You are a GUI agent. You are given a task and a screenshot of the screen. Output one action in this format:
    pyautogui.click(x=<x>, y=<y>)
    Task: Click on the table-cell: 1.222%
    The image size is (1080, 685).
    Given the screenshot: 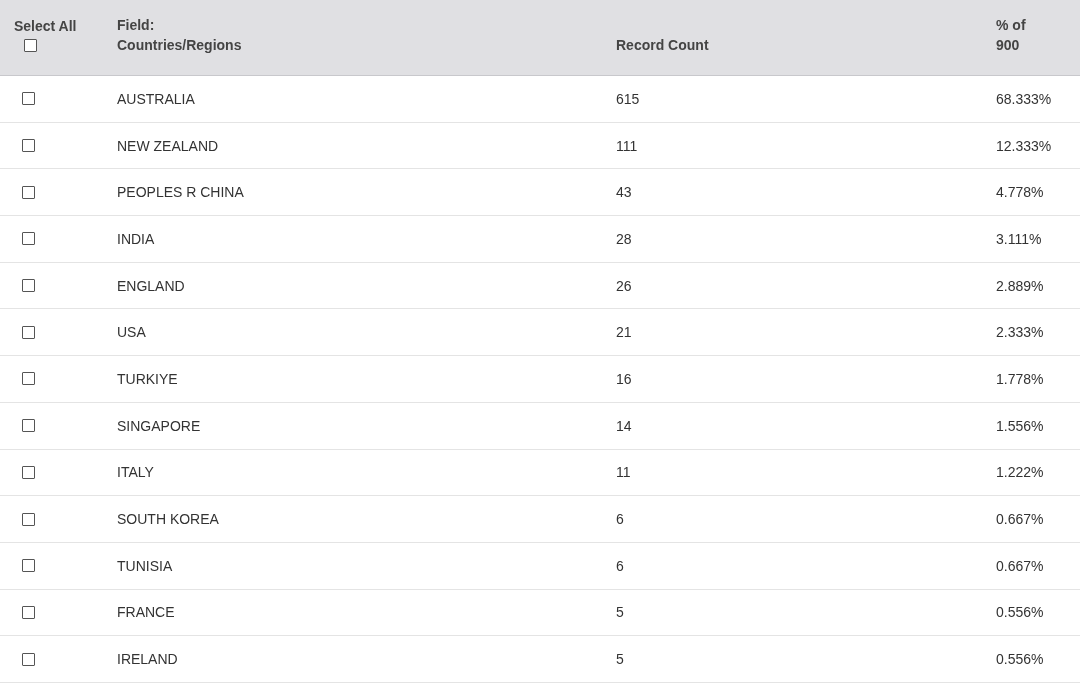 What is the action you would take?
    pyautogui.click(x=1020, y=472)
    